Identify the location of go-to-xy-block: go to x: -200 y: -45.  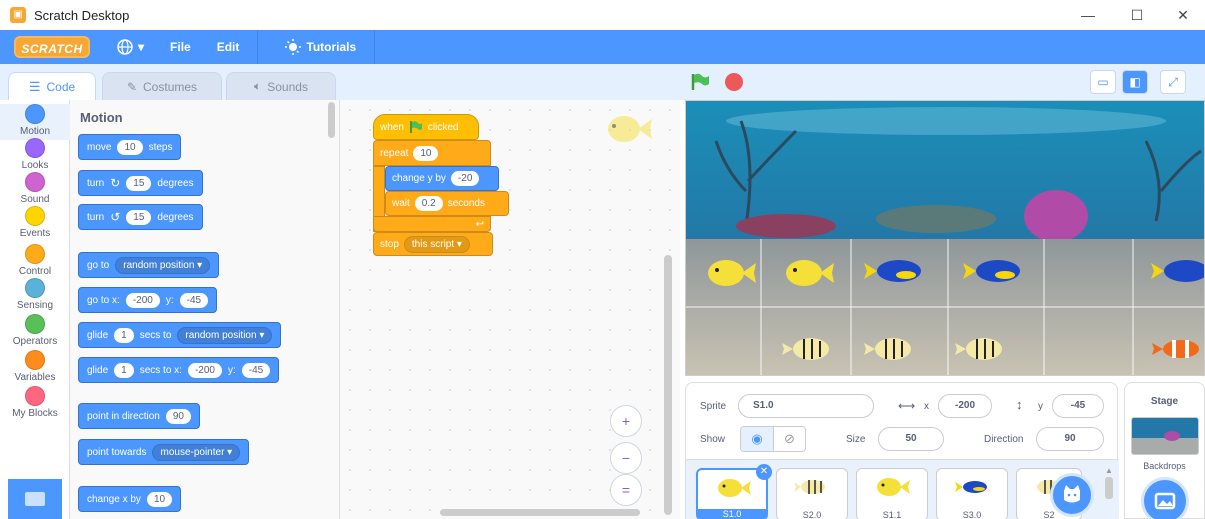
(148, 300).